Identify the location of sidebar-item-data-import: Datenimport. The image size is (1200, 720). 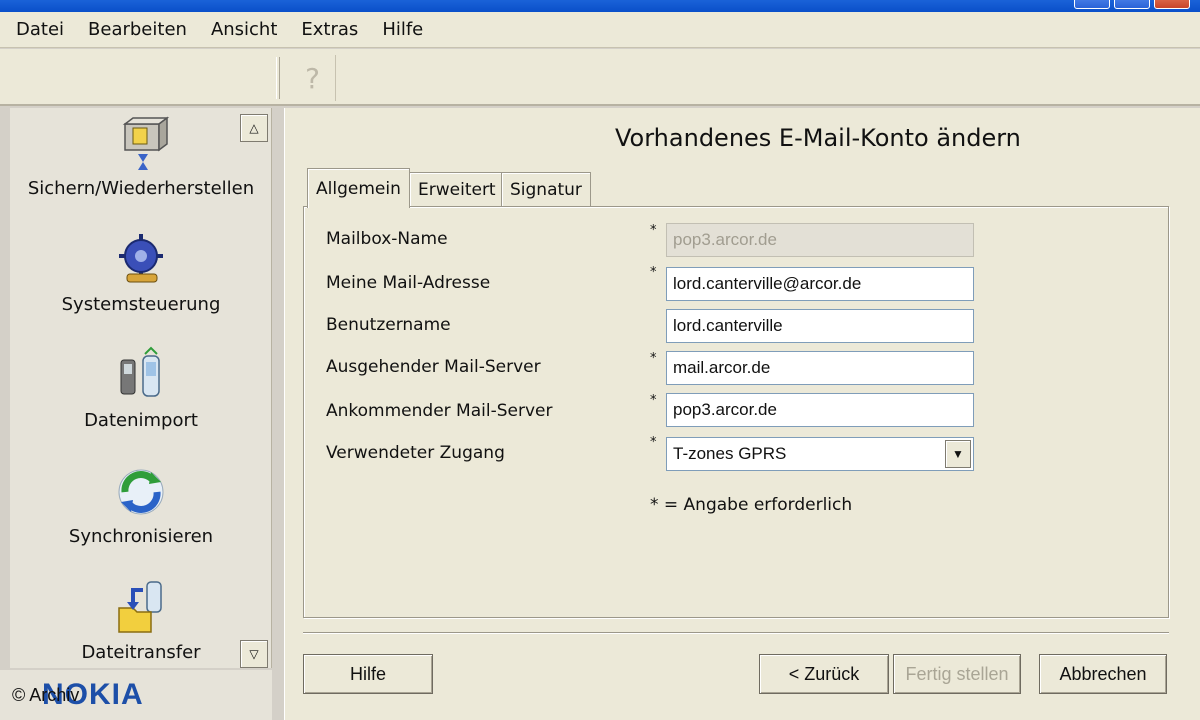
(141, 388).